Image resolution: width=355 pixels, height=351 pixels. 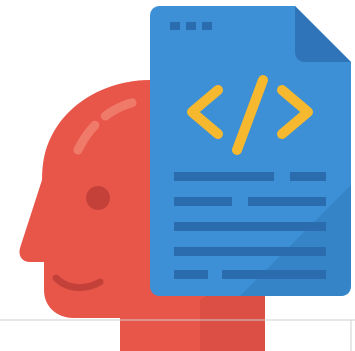 I want to click on document-fold, so click(x=323, y=34).